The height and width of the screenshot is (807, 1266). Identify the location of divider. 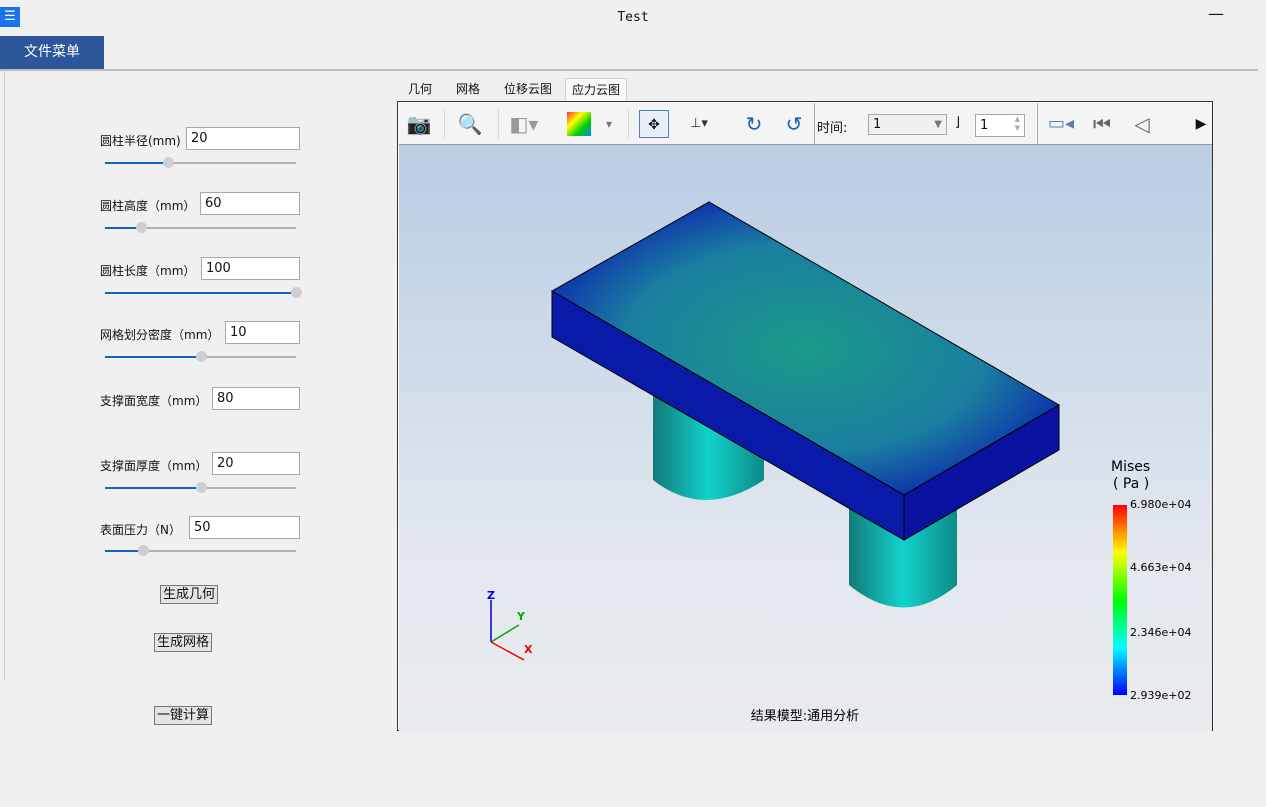
(629, 70).